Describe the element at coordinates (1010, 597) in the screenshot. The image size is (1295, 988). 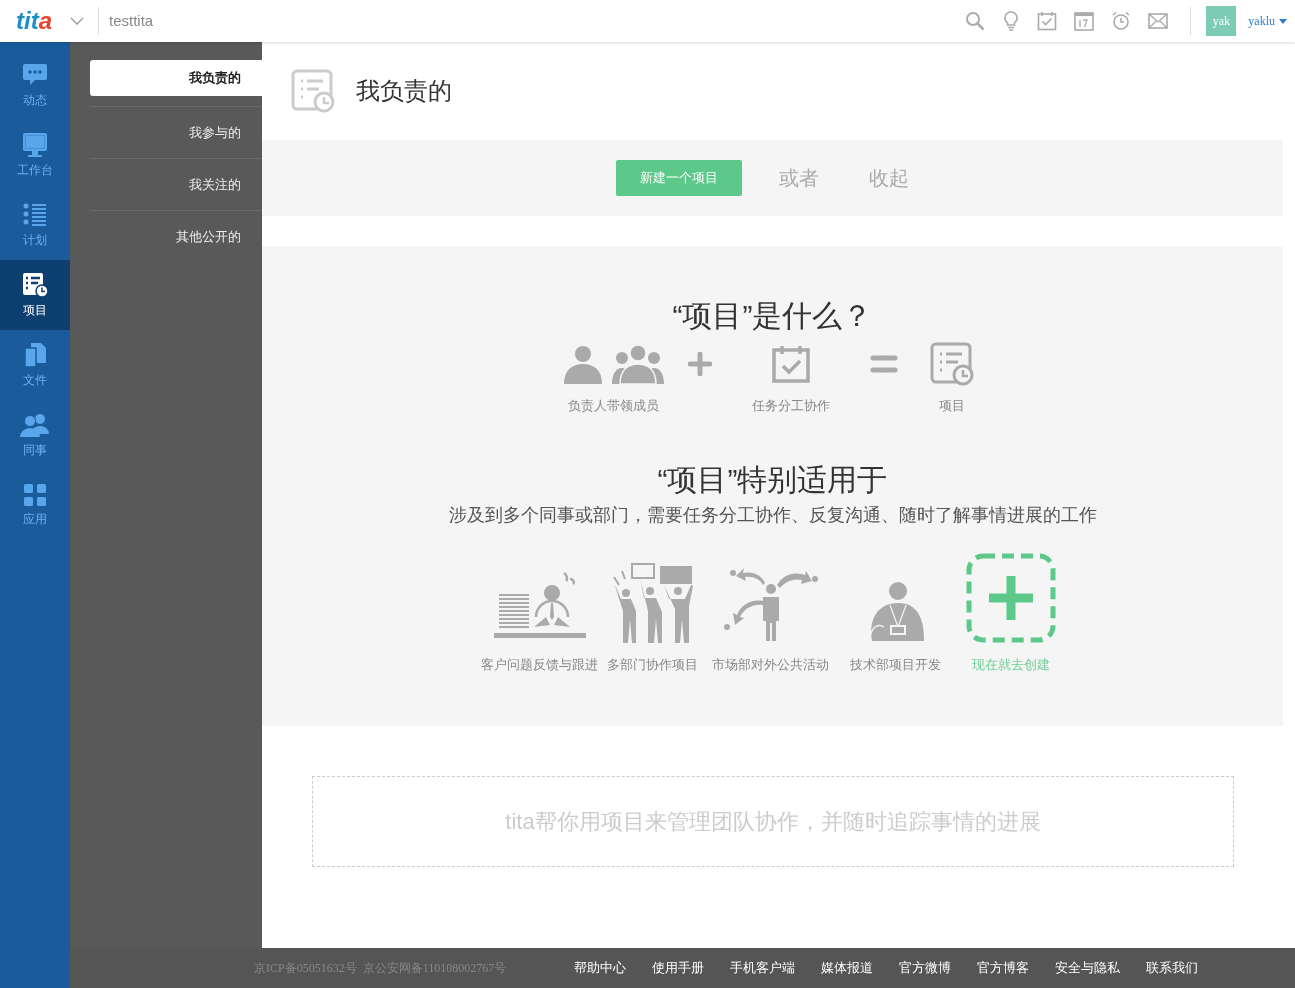
I see `dashed-plus-icon` at that location.